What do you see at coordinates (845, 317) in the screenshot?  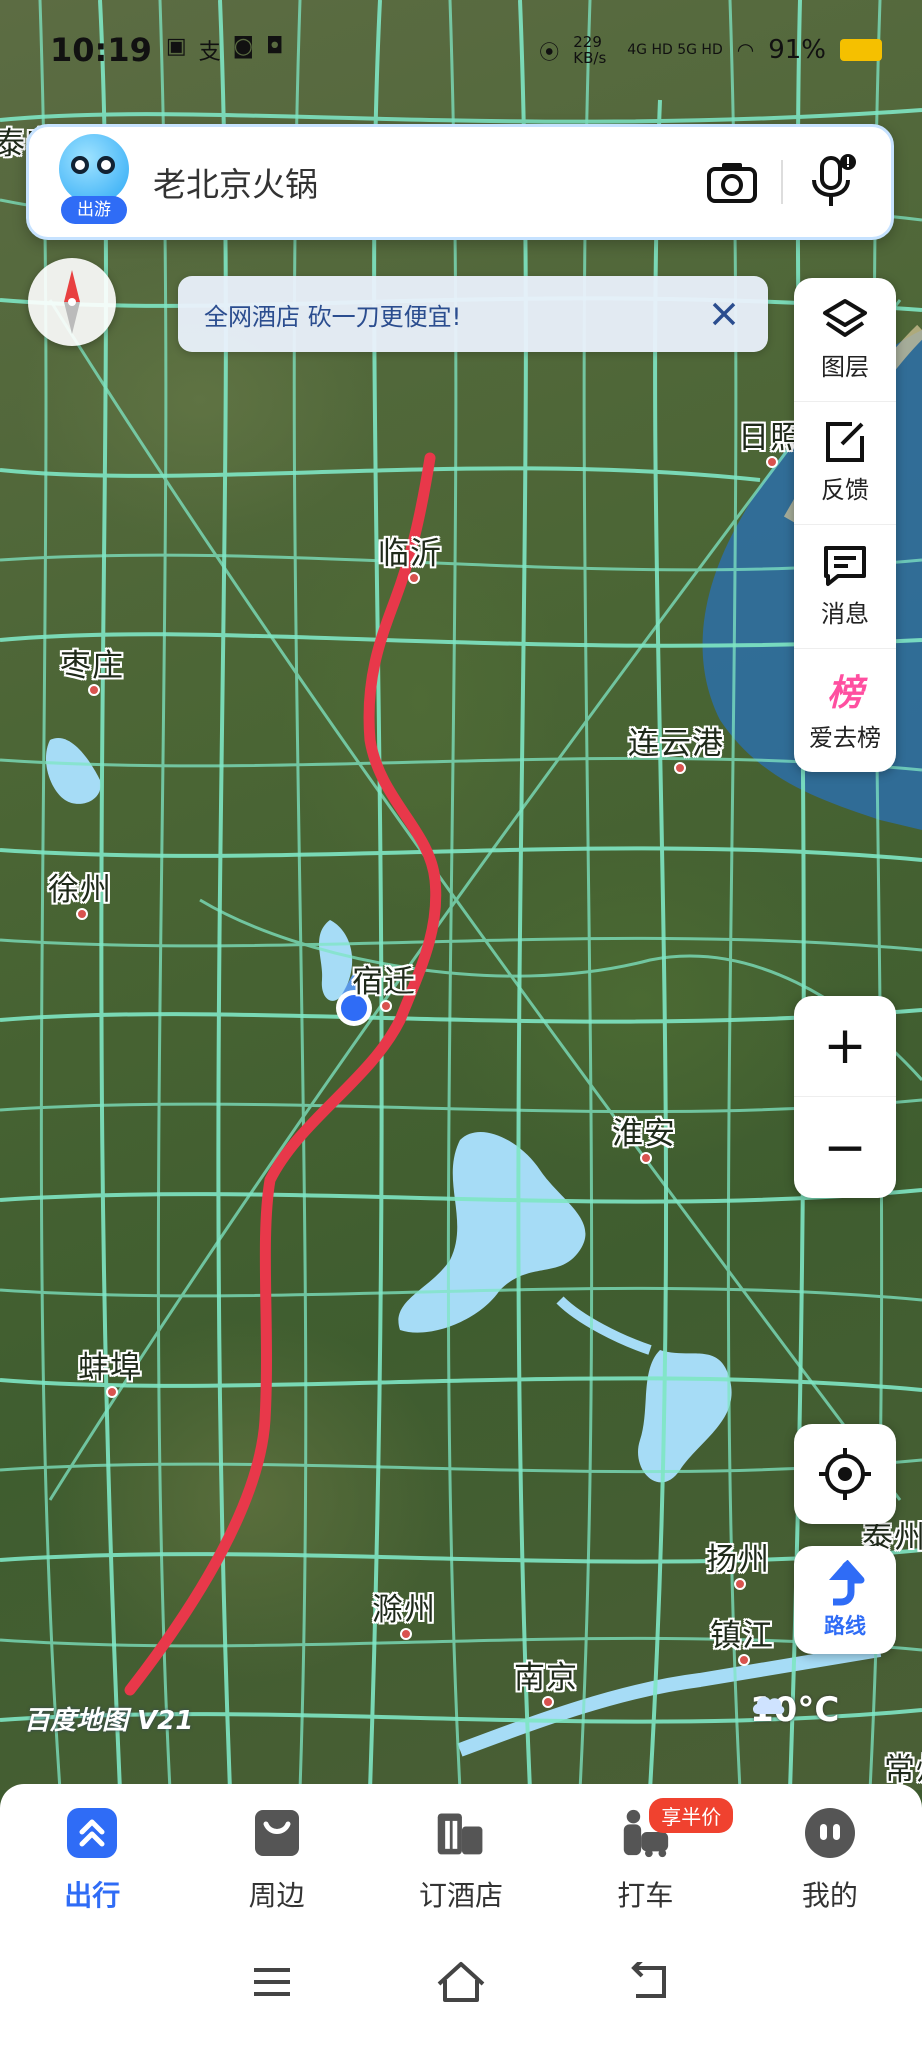 I see `layers-icon` at bounding box center [845, 317].